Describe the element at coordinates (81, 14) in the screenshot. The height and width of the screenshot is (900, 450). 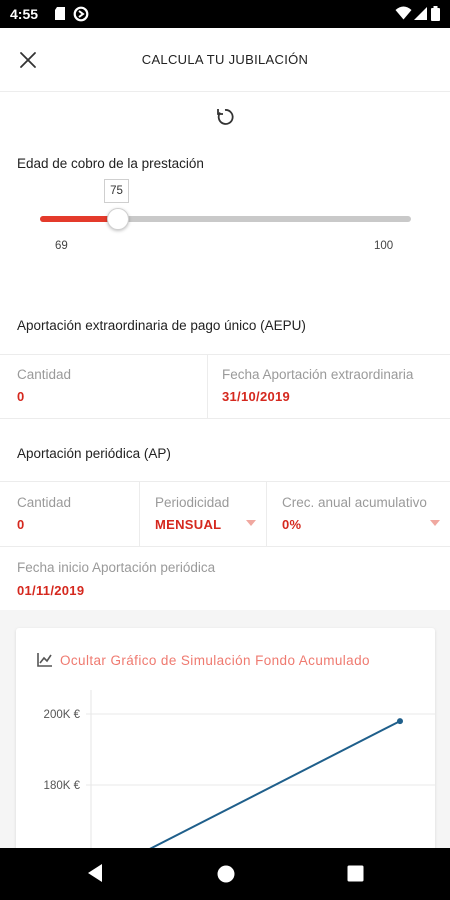
I see `data-saver-icon` at that location.